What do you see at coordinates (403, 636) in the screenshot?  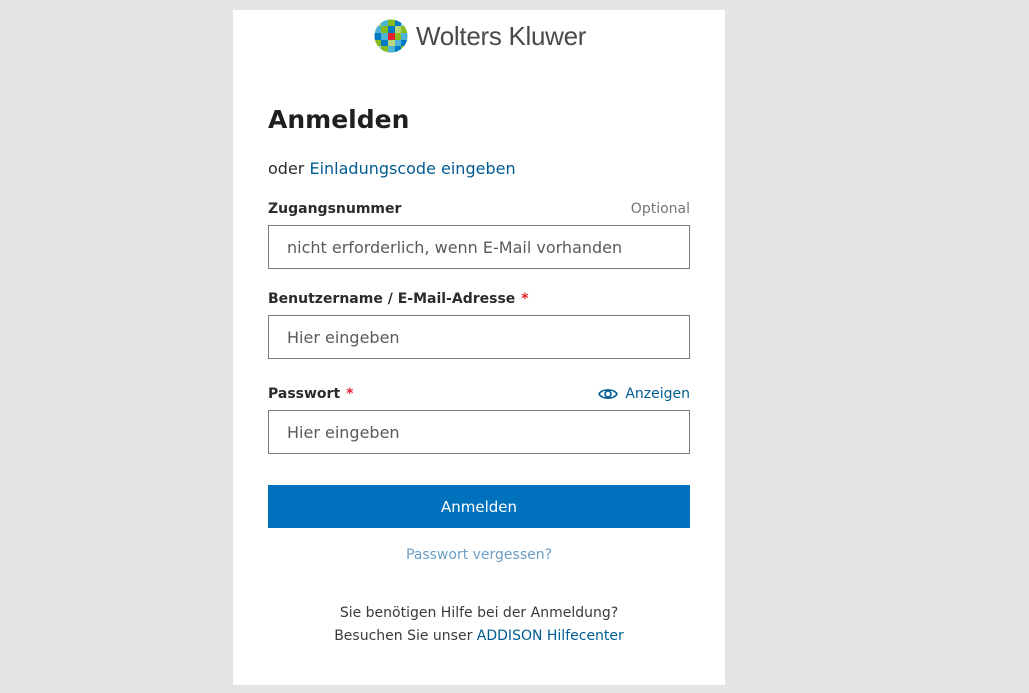 I see `help-center-prefix: Besuchen Sie unser` at bounding box center [403, 636].